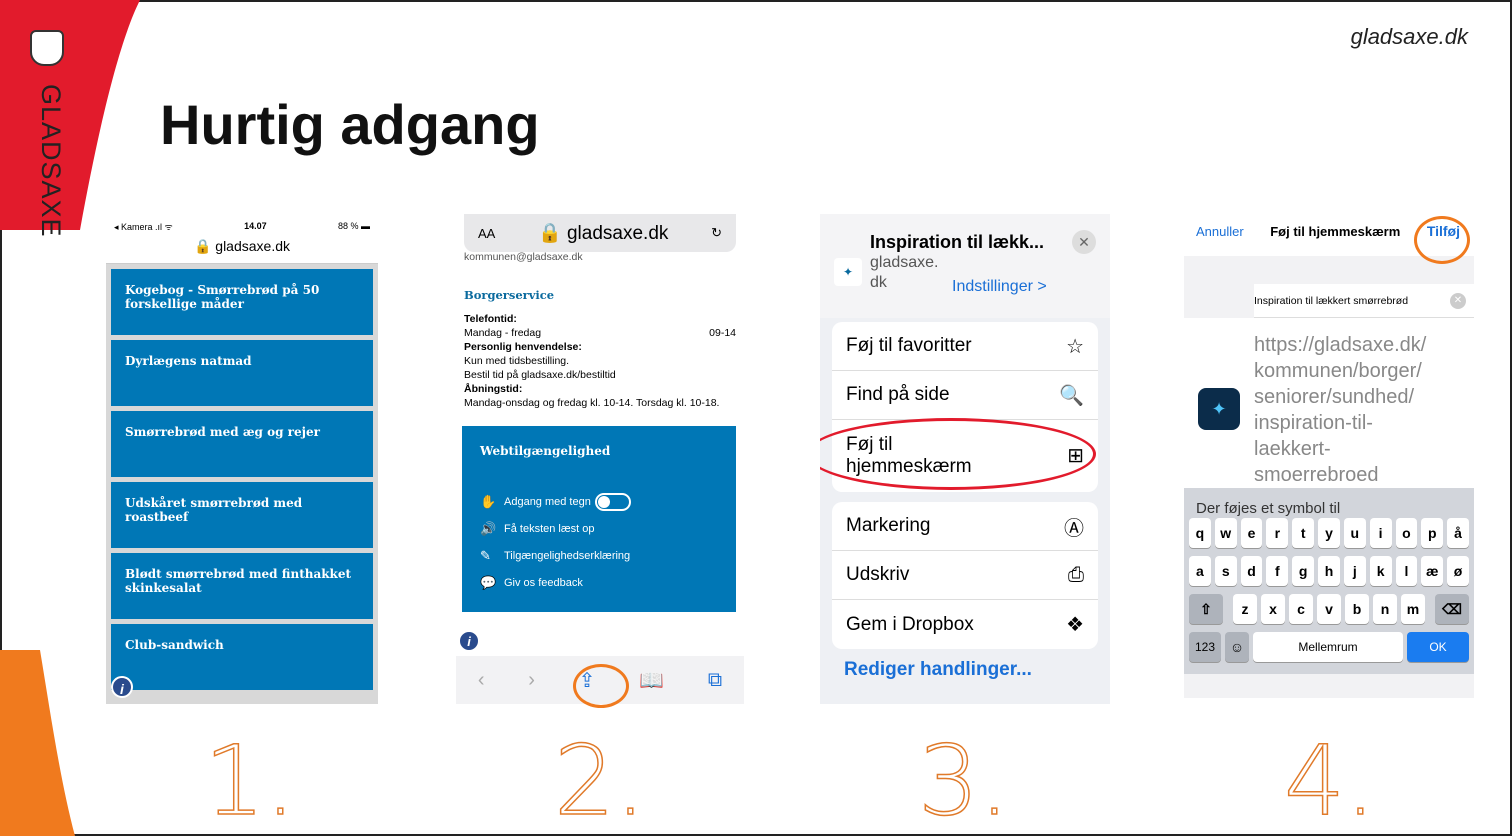 This screenshot has width=1512, height=837. What do you see at coordinates (488, 501) in the screenshot?
I see `sign-language-icon: ✋` at bounding box center [488, 501].